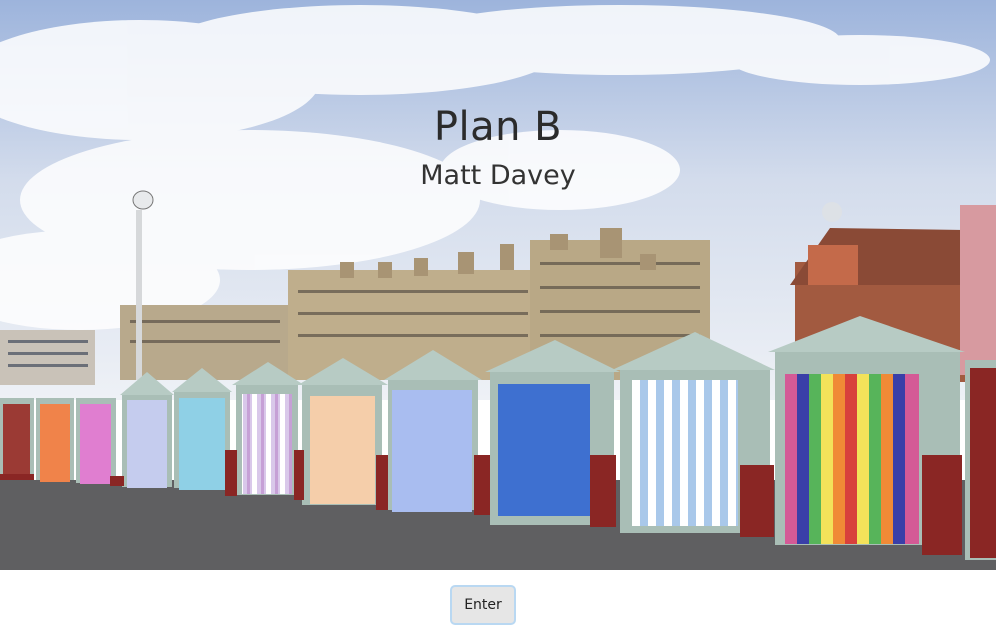 The height and width of the screenshot is (634, 996). What do you see at coordinates (483, 605) in the screenshot?
I see `enter-button: Enter` at bounding box center [483, 605].